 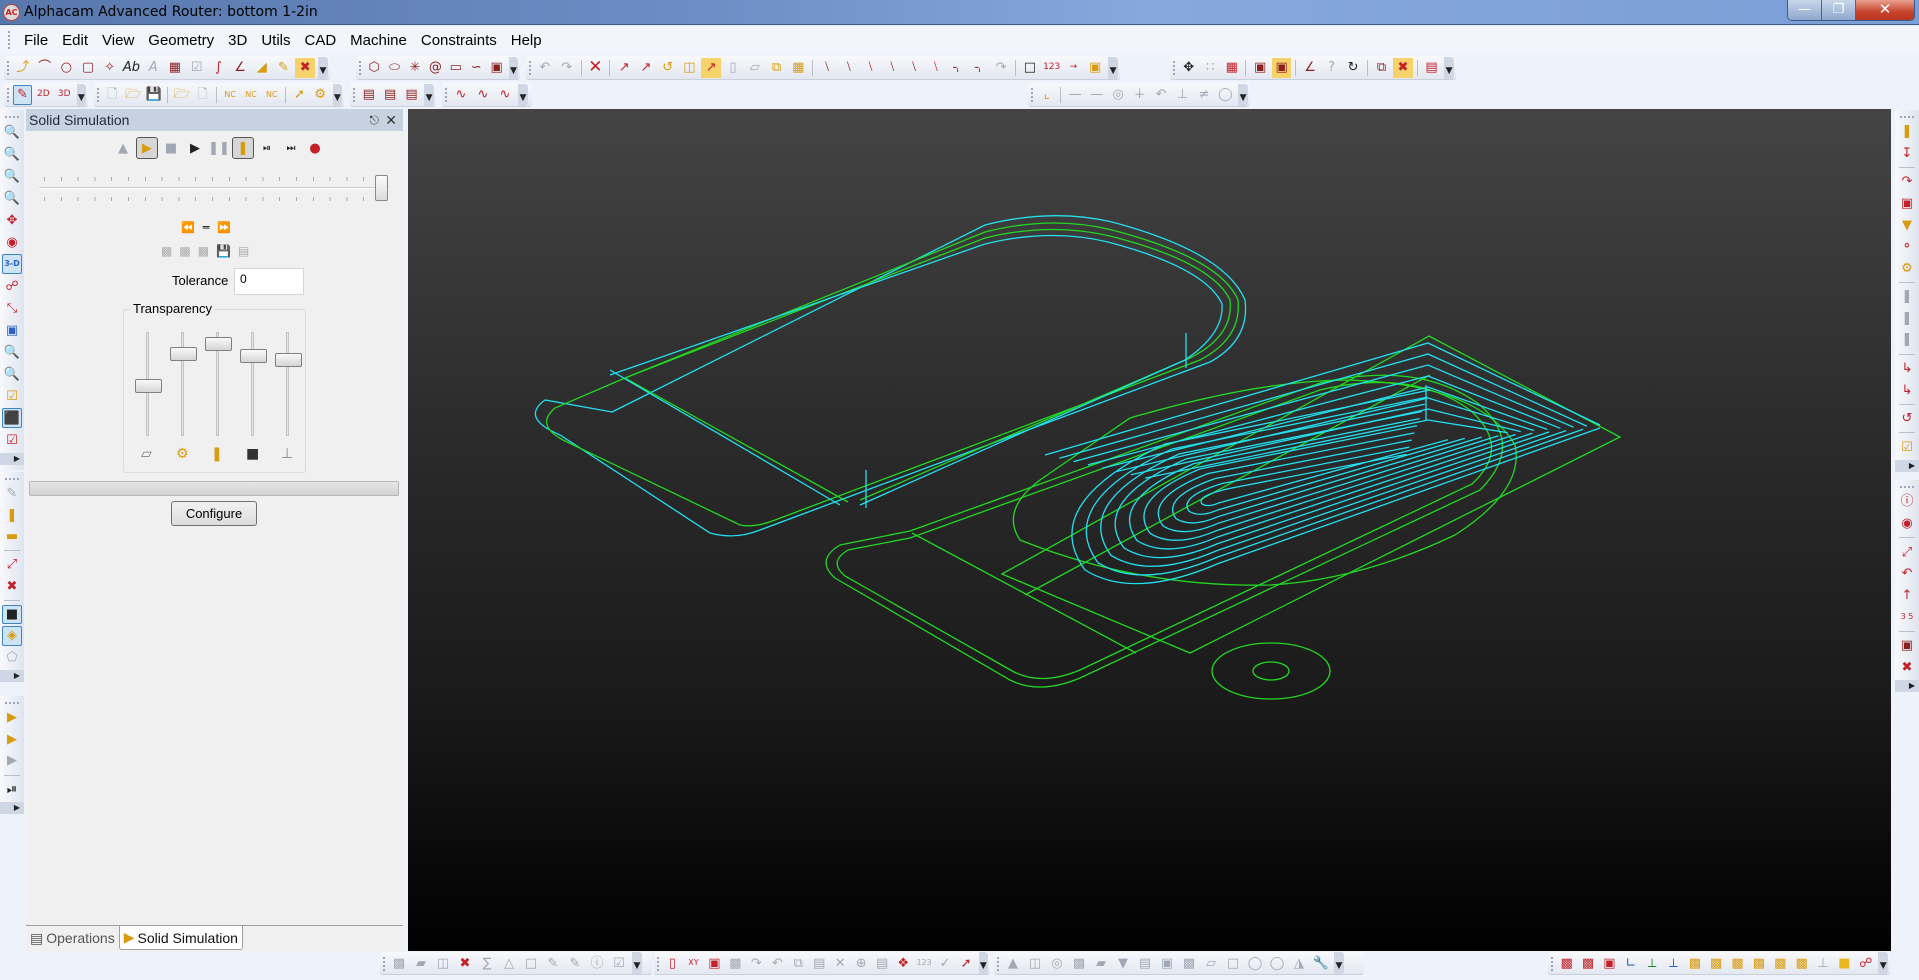 What do you see at coordinates (375, 120) in the screenshot?
I see `pin-icon: ⎋` at bounding box center [375, 120].